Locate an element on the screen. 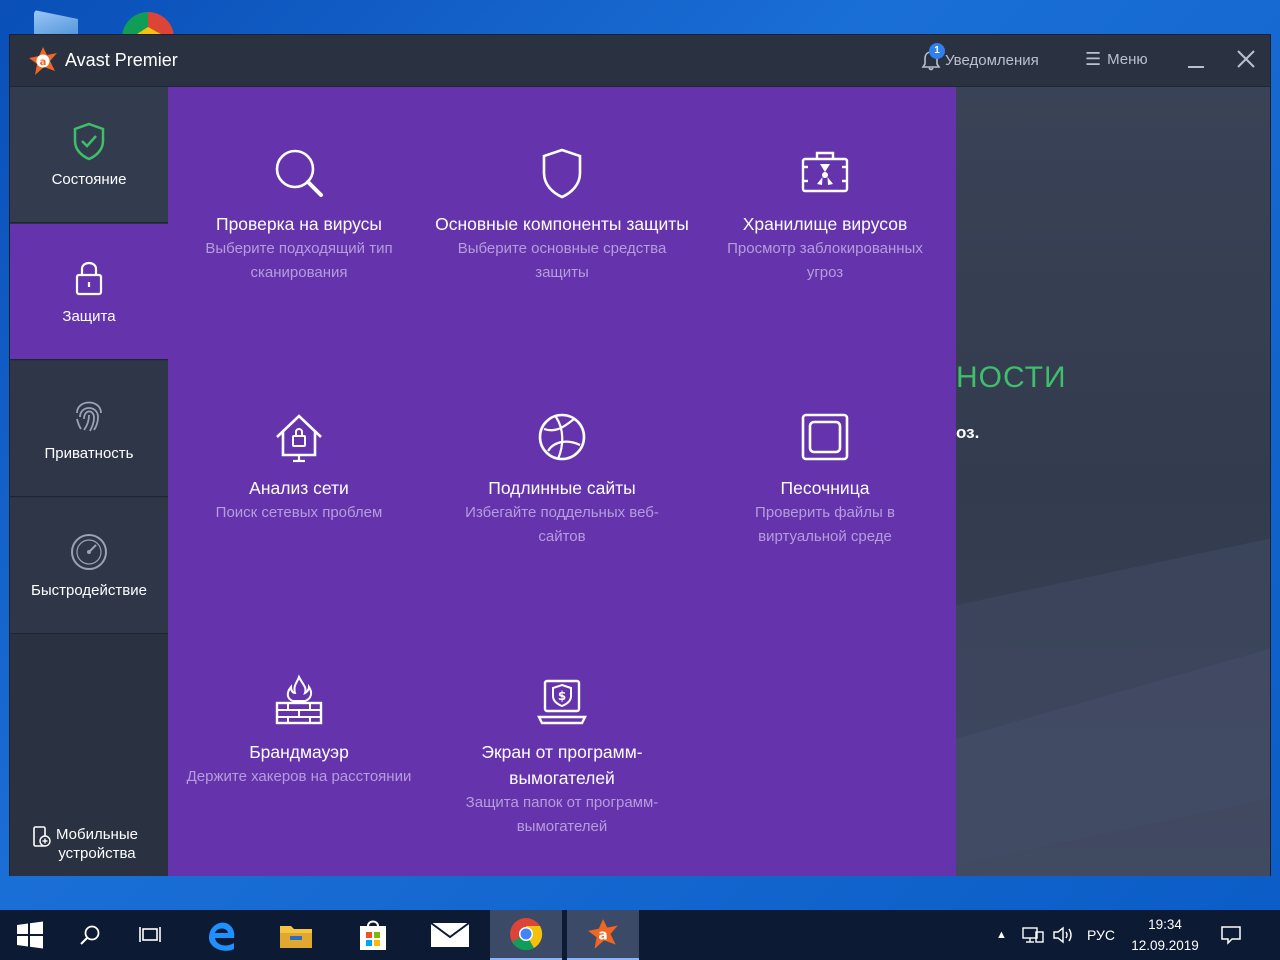 The height and width of the screenshot is (960, 1280). taskbar-explorer is located at coordinates (296, 935).